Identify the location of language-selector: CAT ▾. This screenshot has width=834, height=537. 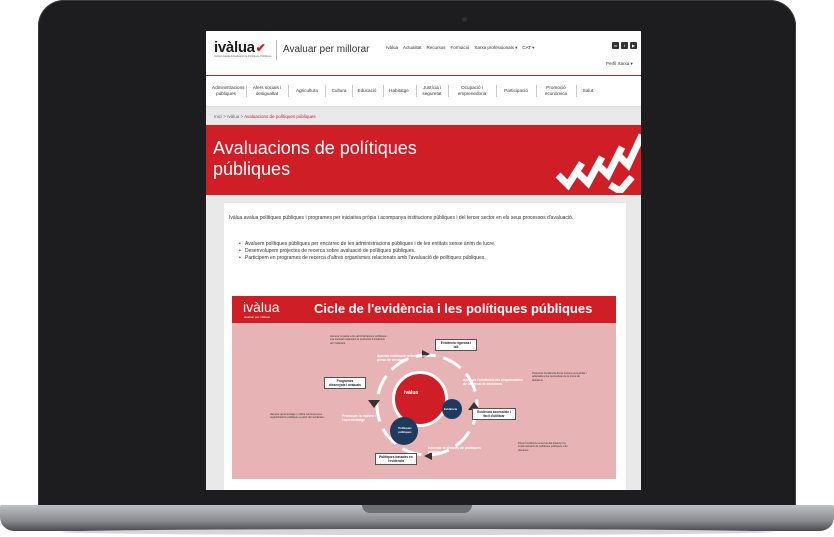
(528, 48).